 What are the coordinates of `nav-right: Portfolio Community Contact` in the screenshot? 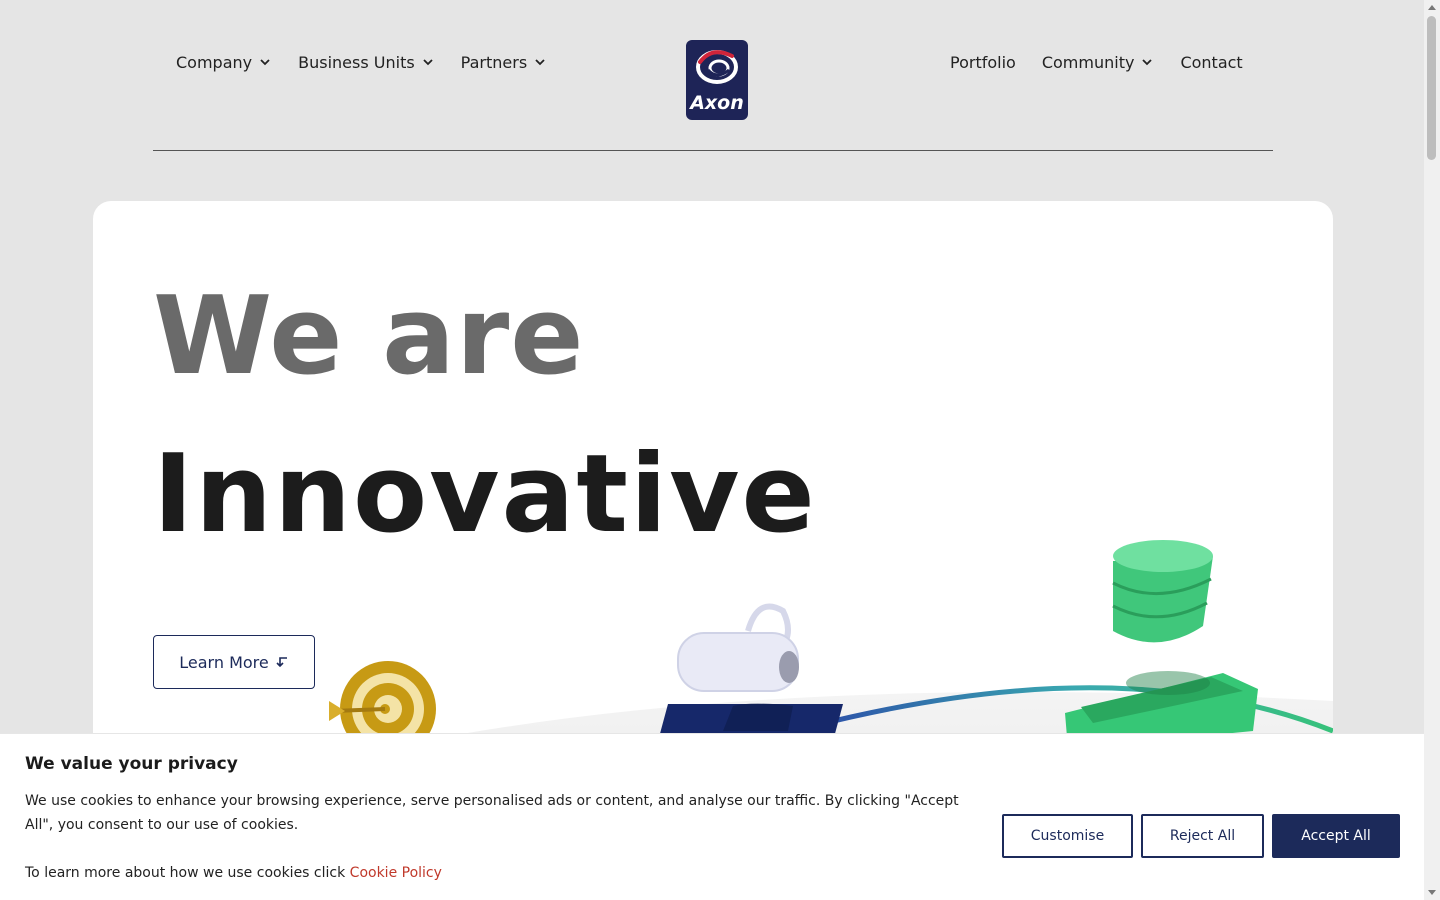 It's located at (1096, 62).